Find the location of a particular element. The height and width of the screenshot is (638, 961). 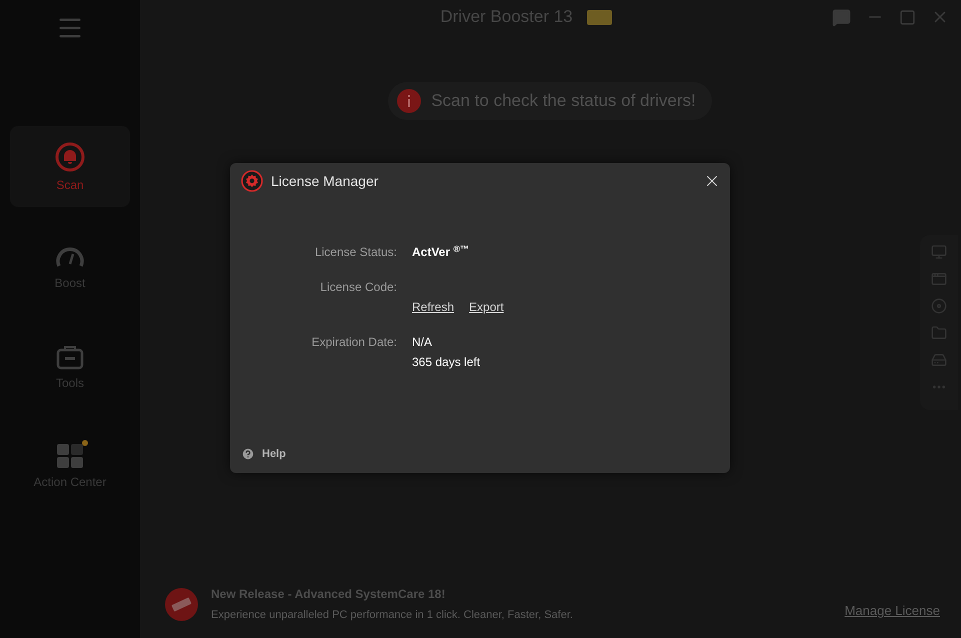

field-label: Expiration Date: is located at coordinates (353, 342).